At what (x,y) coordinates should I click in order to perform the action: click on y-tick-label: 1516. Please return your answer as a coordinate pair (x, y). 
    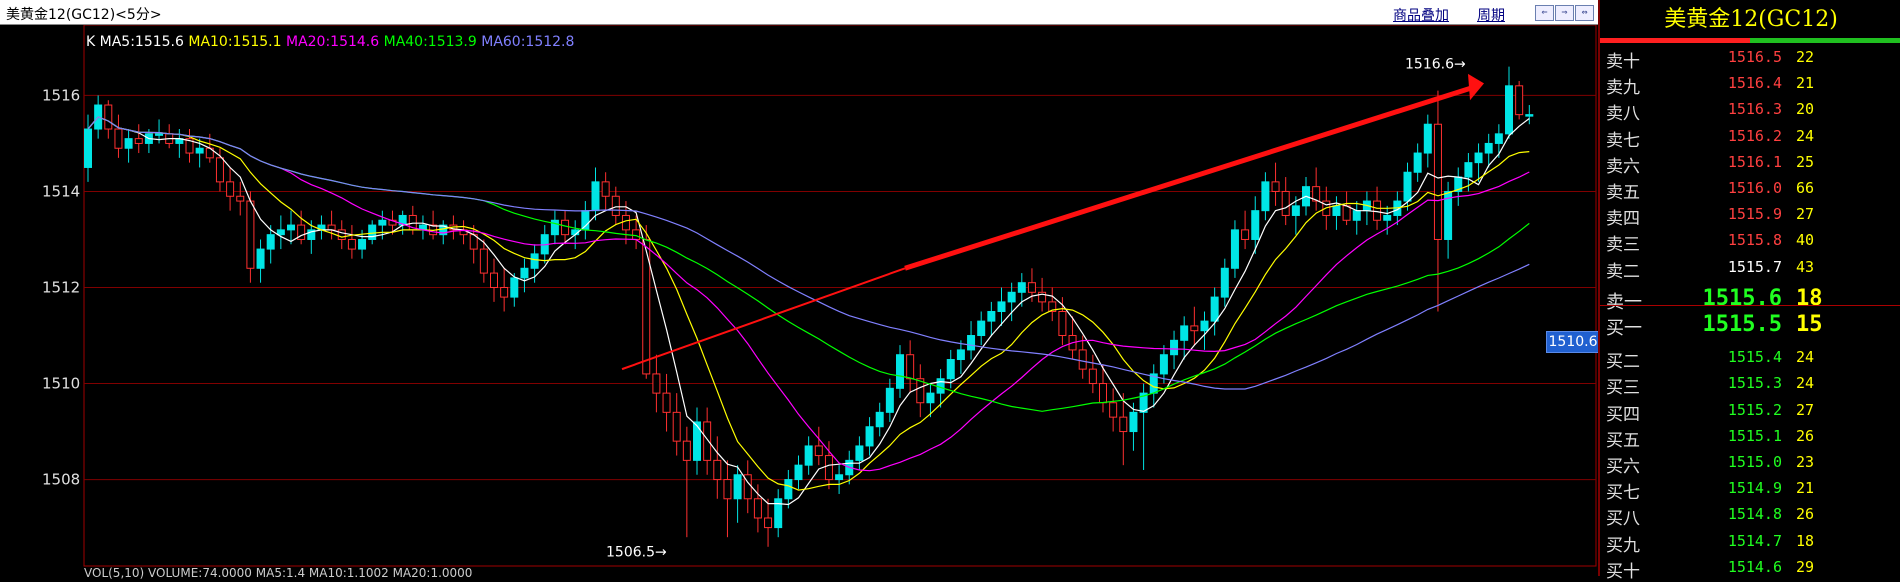
    Looking at the image, I should click on (61, 95).